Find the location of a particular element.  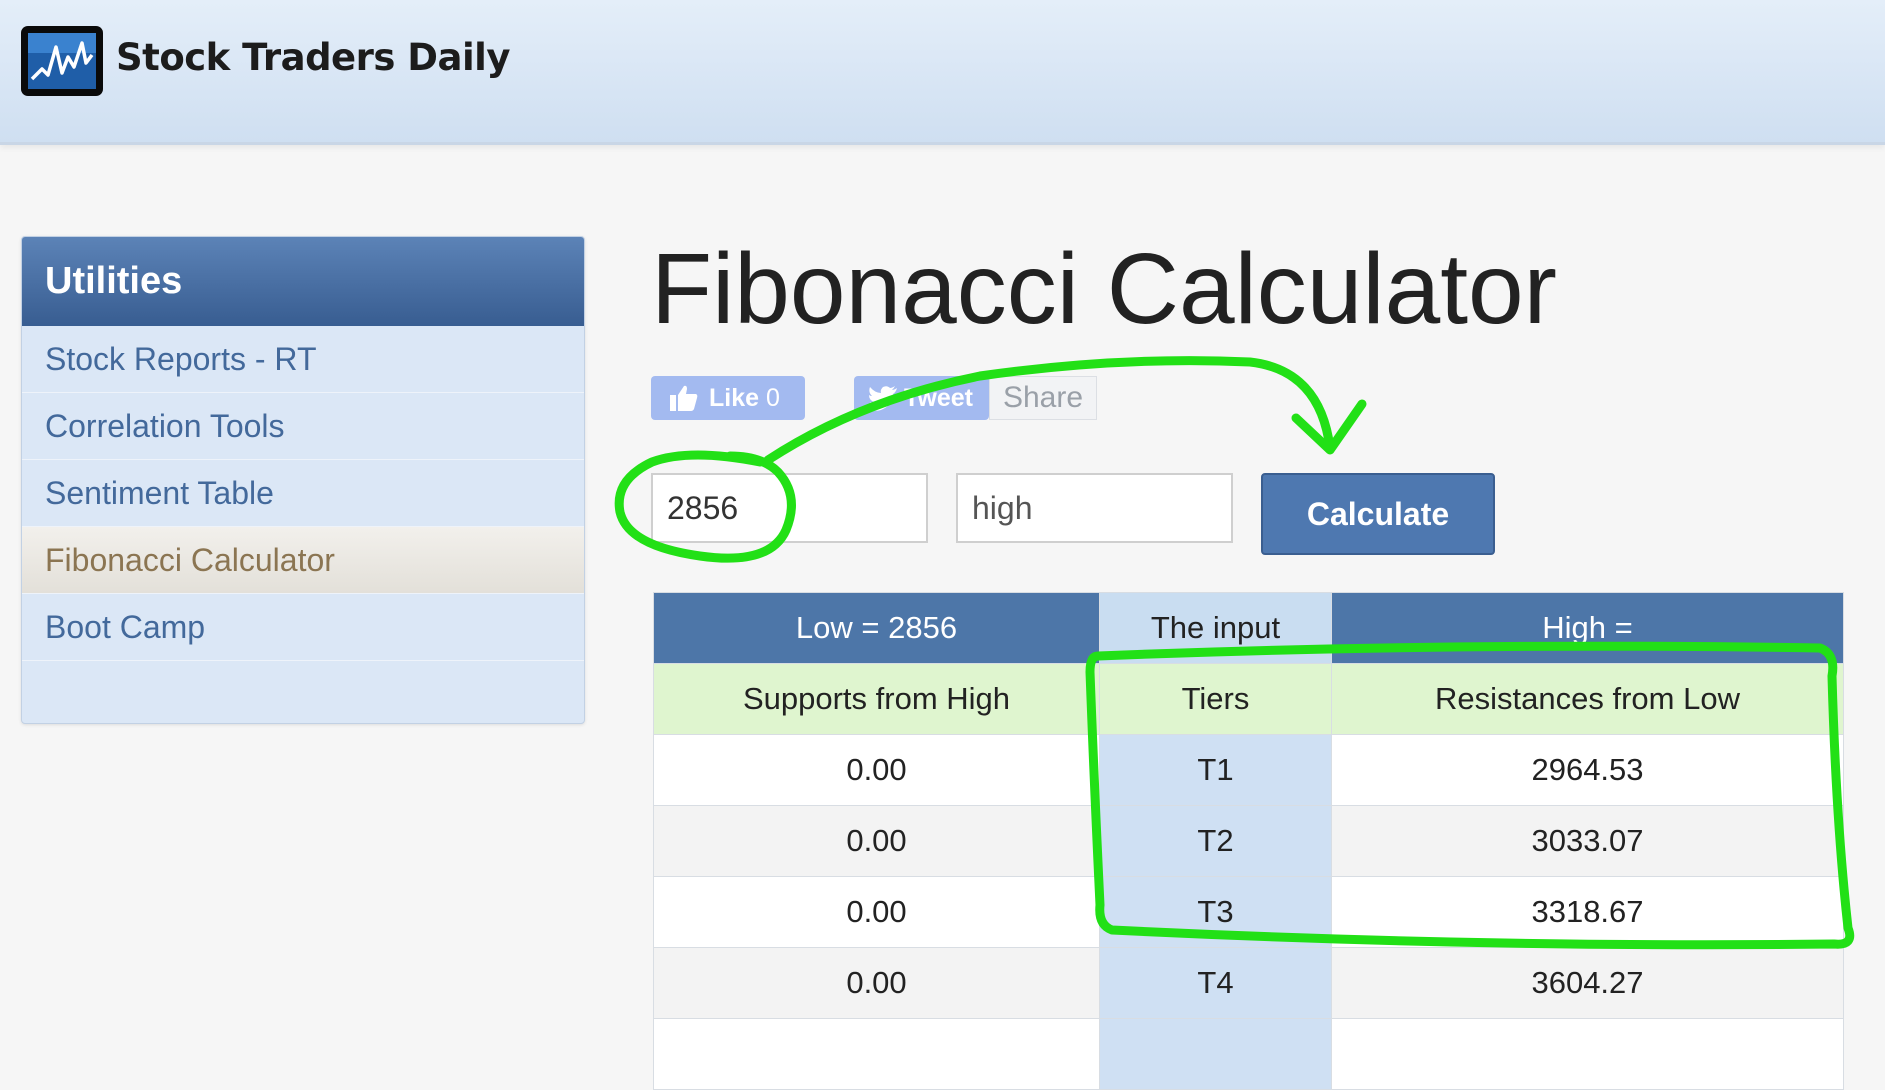

annotation-arrowhead is located at coordinates (1329, 427).